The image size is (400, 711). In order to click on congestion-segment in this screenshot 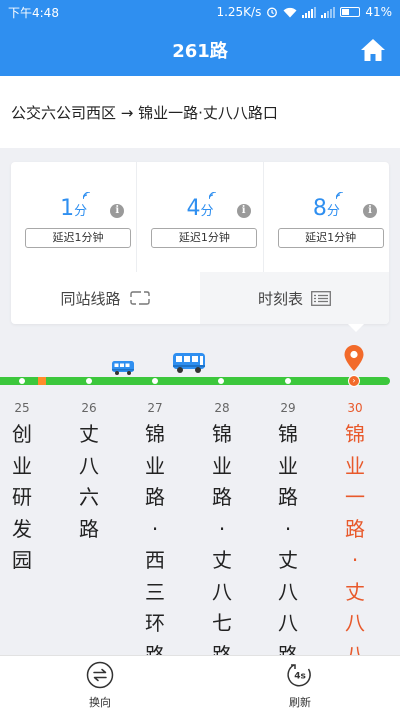, I will do `click(42, 381)`.